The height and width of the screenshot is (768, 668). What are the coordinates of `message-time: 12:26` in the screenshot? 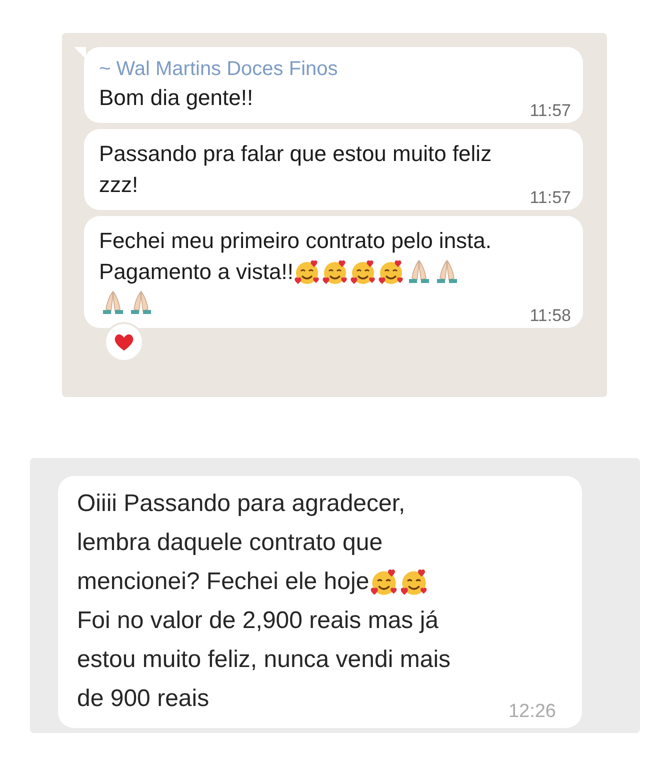 It's located at (531, 712).